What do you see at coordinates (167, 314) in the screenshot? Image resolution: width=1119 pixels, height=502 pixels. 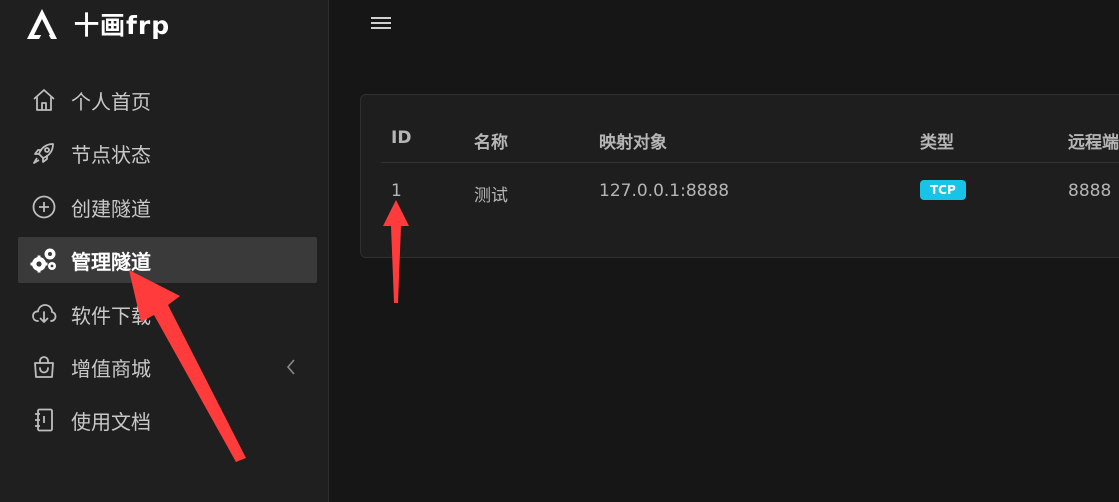 I see `sidebar-item-software-download: 软件下载` at bounding box center [167, 314].